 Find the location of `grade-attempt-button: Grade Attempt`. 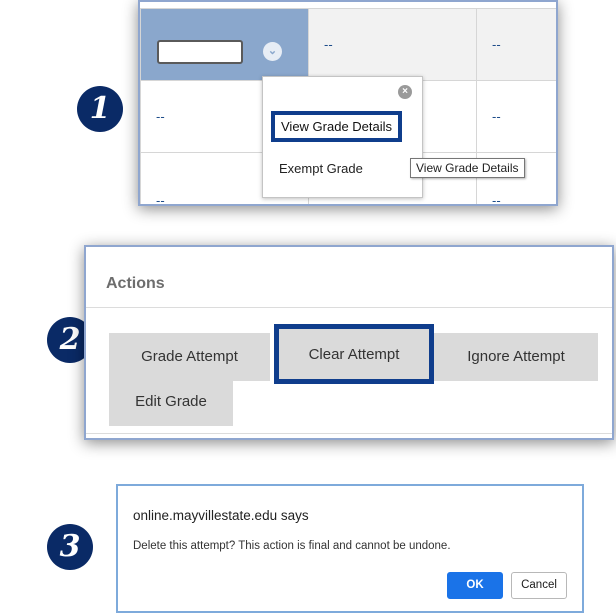

grade-attempt-button: Grade Attempt is located at coordinates (189, 357).